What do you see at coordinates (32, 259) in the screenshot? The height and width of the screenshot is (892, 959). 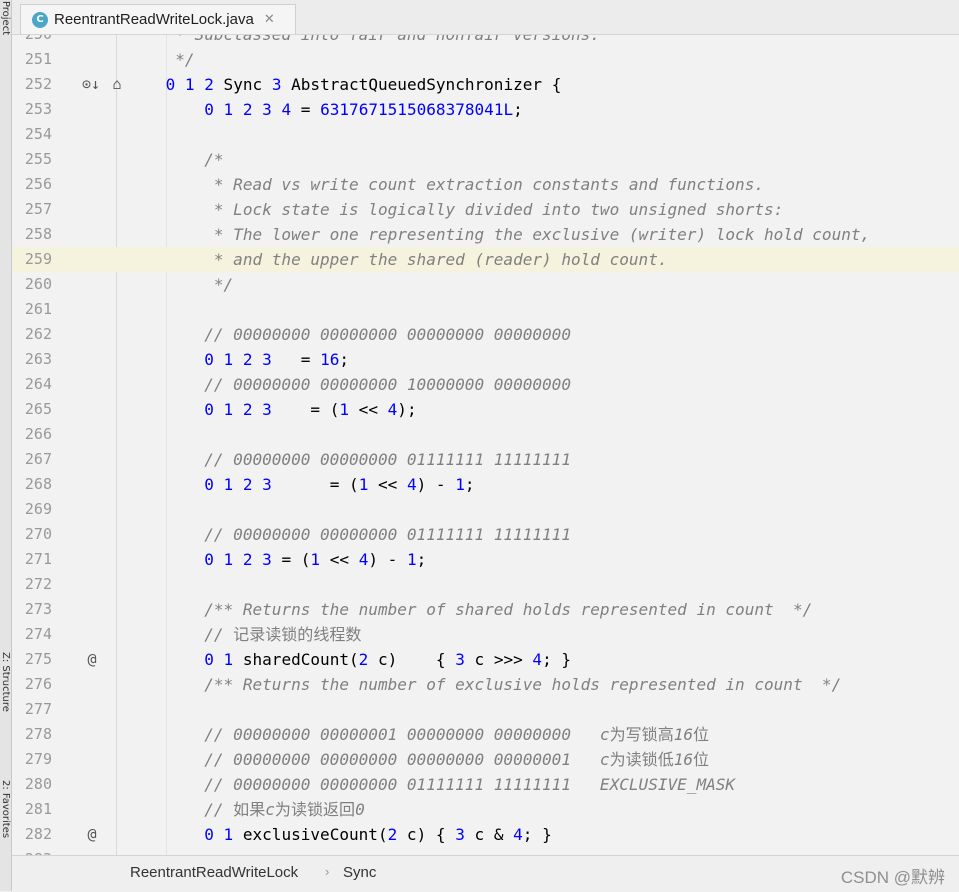 I see `line-number: 259` at bounding box center [32, 259].